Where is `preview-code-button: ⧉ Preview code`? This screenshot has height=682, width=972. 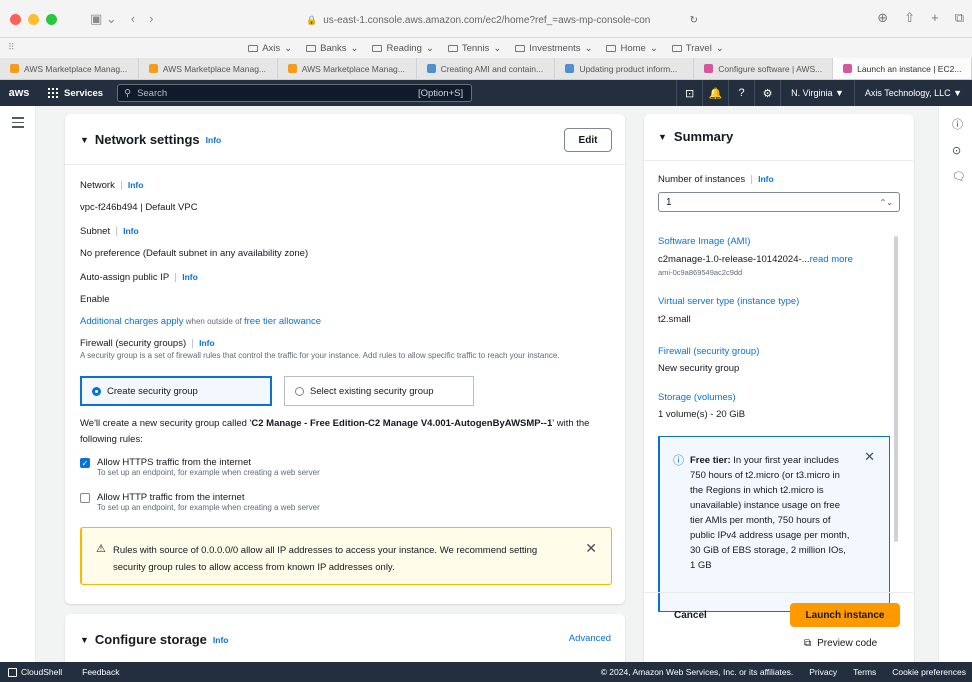 preview-code-button: ⧉ Preview code is located at coordinates (840, 643).